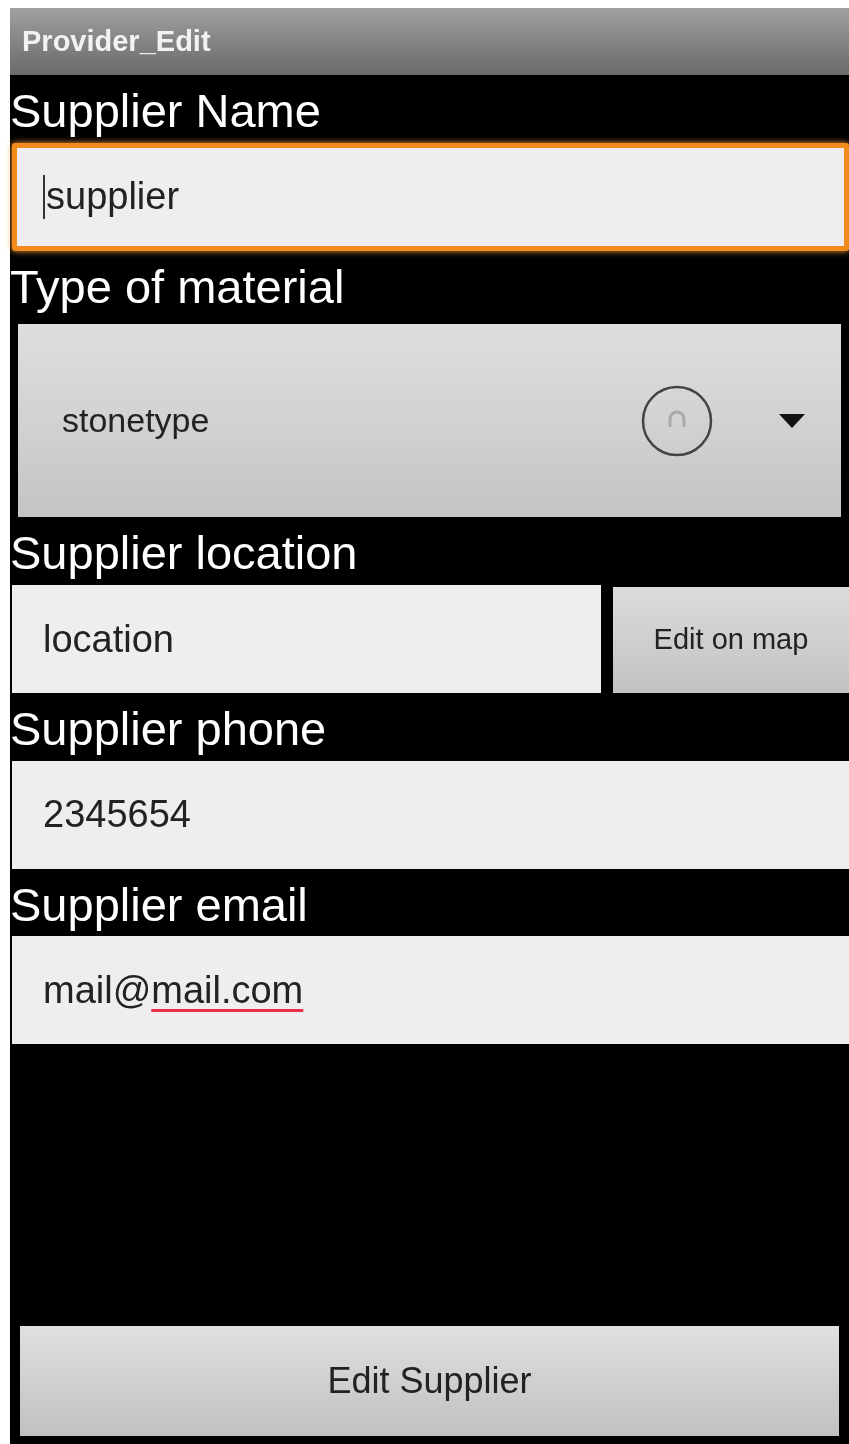 The height and width of the screenshot is (1444, 849). Describe the element at coordinates (166, 111) in the screenshot. I see `field-label: Supplier Name` at that location.